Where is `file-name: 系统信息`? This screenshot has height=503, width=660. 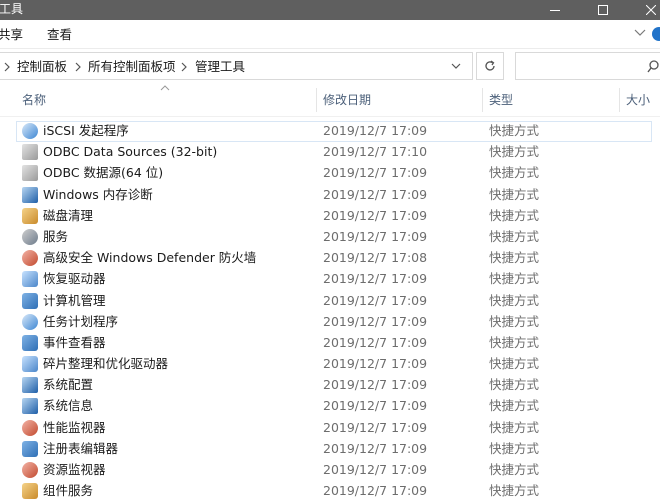
file-name: 系统信息 is located at coordinates (68, 406).